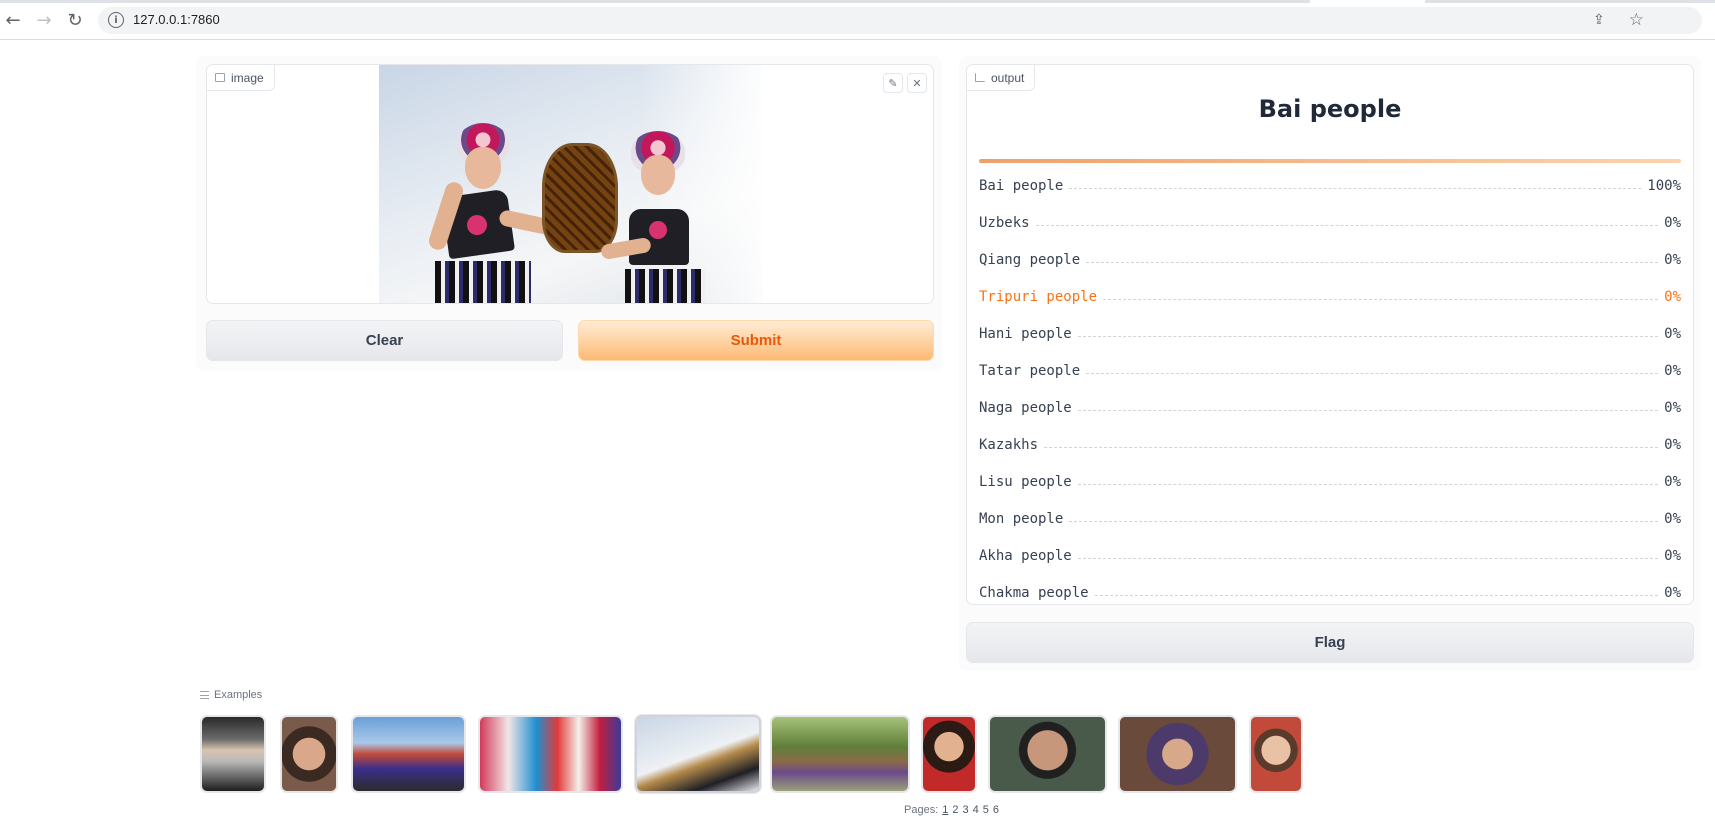  Describe the element at coordinates (204, 695) in the screenshot. I see `list-icon` at that location.